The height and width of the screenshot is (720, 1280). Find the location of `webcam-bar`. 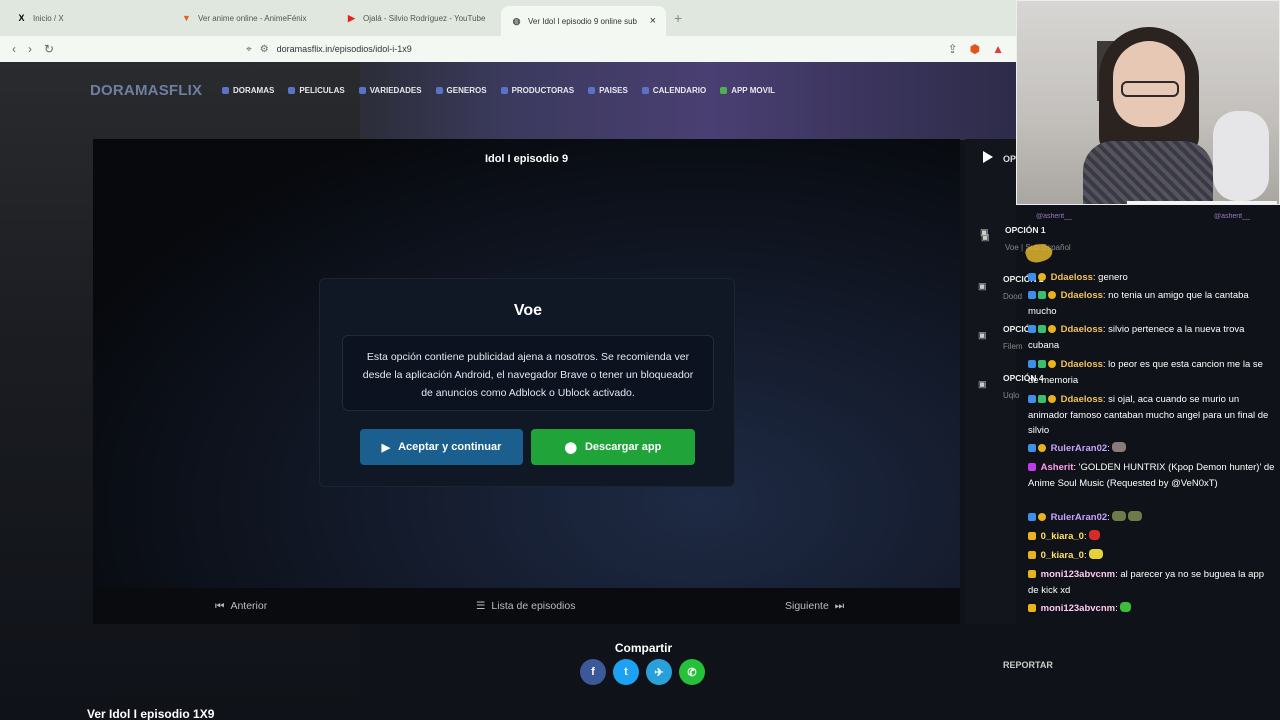

webcam-bar is located at coordinates (1202, 202).